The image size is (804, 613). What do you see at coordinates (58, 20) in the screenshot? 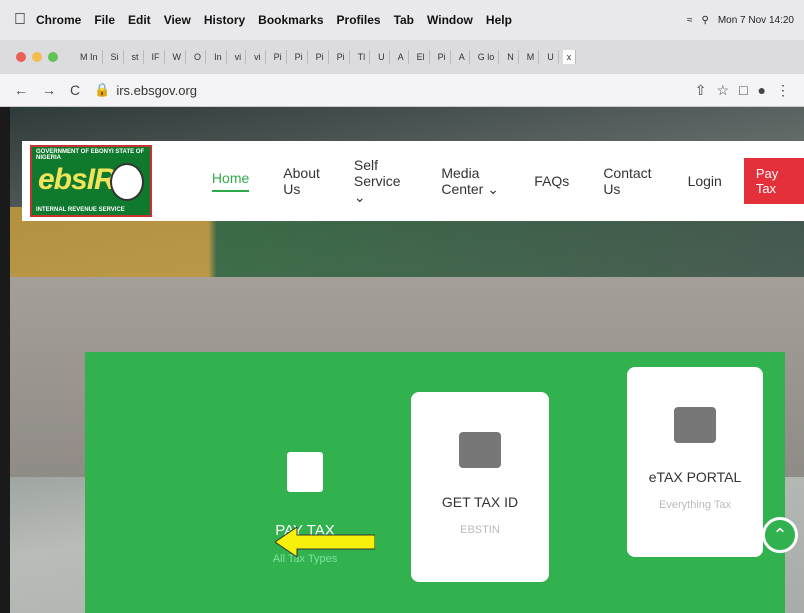
I see `menu-chrome: Chrome` at bounding box center [58, 20].